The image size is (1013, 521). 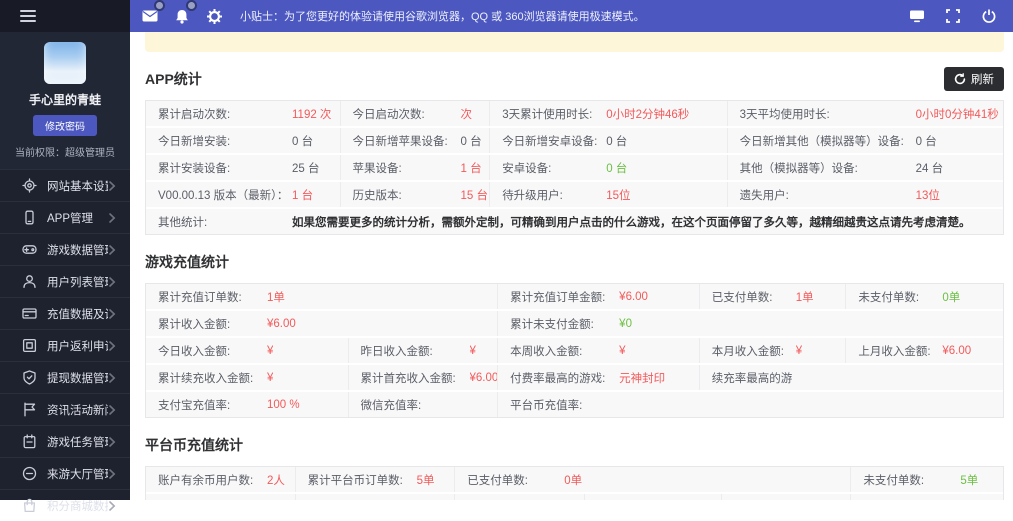 I want to click on stat-label: 支付宝充值率:, so click(x=194, y=405).